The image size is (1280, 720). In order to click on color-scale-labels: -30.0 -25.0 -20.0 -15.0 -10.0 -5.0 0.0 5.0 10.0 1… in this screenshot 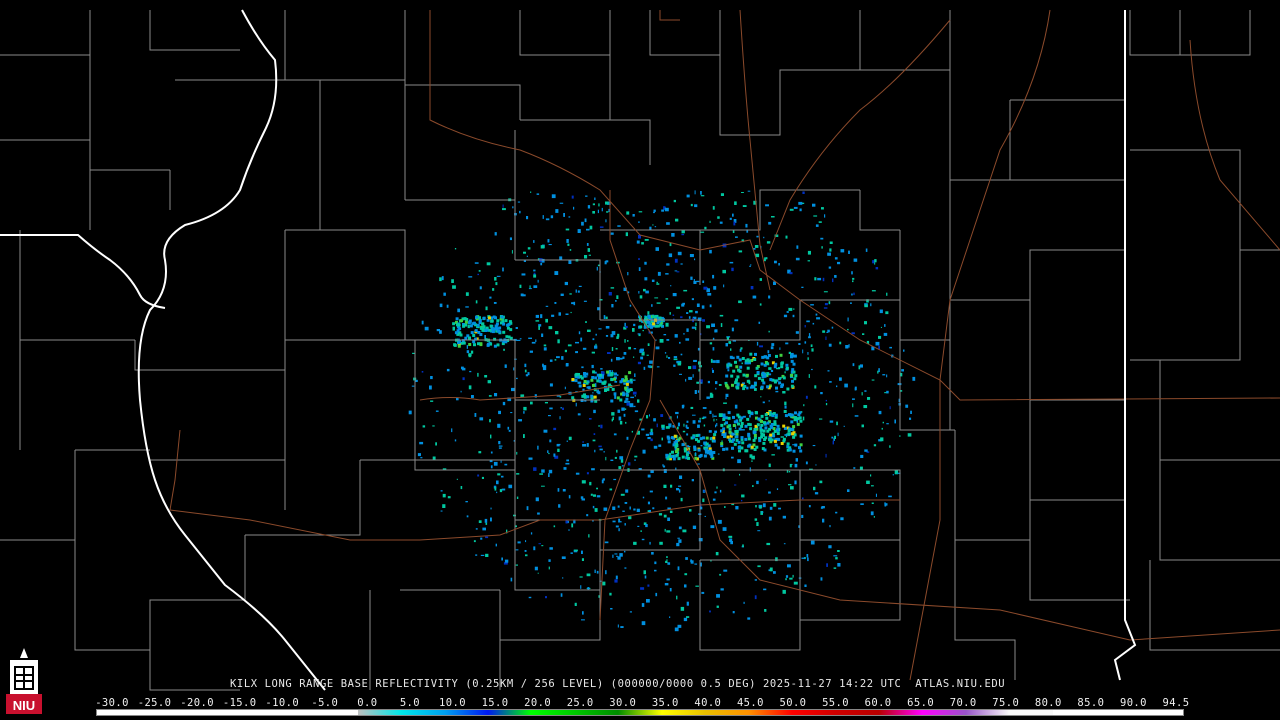, I will do `click(640, 703)`.